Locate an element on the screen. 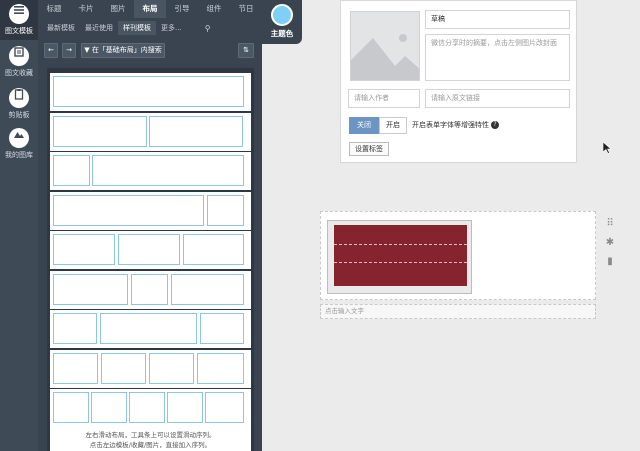 The height and width of the screenshot is (451, 640). search-scope-button: ▼ 在「基础布局」内搜索 is located at coordinates (123, 50).